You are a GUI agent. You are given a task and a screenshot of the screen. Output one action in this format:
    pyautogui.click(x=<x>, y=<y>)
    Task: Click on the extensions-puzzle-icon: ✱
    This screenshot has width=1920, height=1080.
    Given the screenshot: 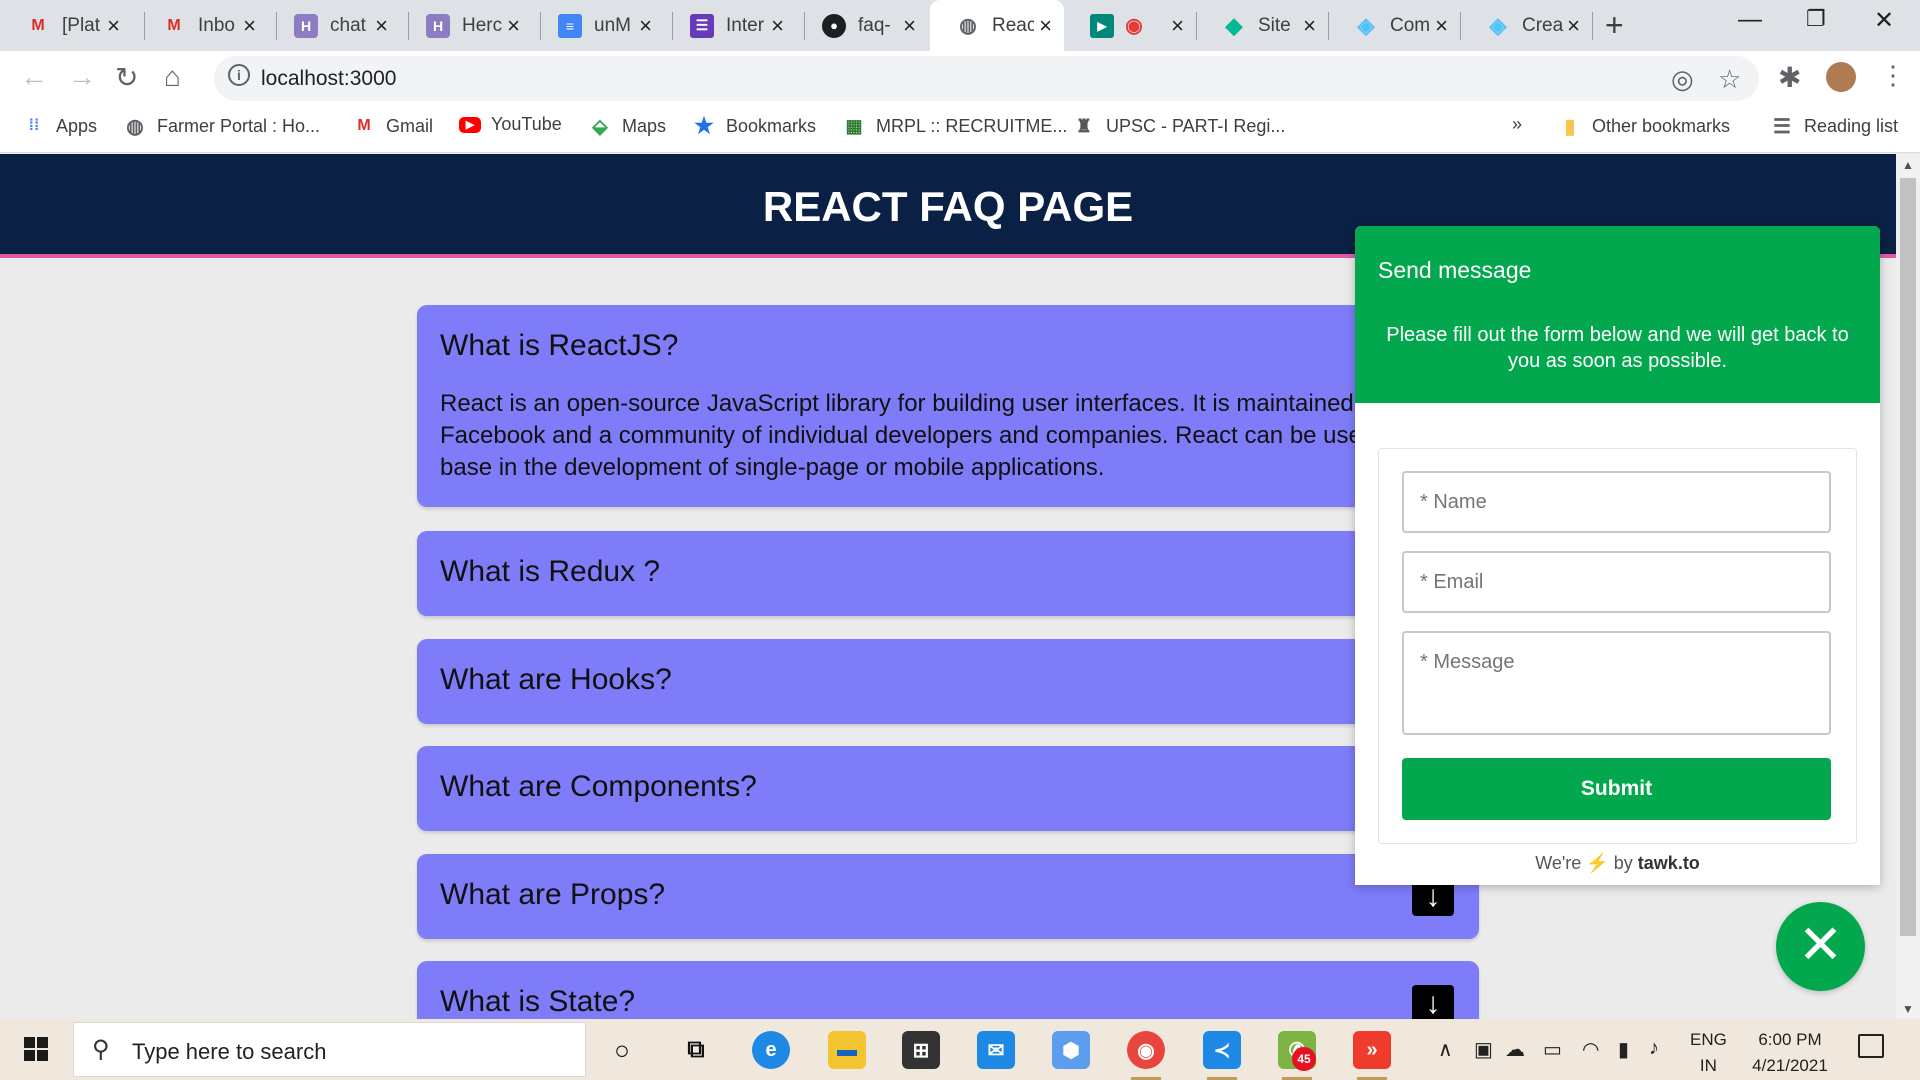 What is the action you would take?
    pyautogui.click(x=1789, y=77)
    